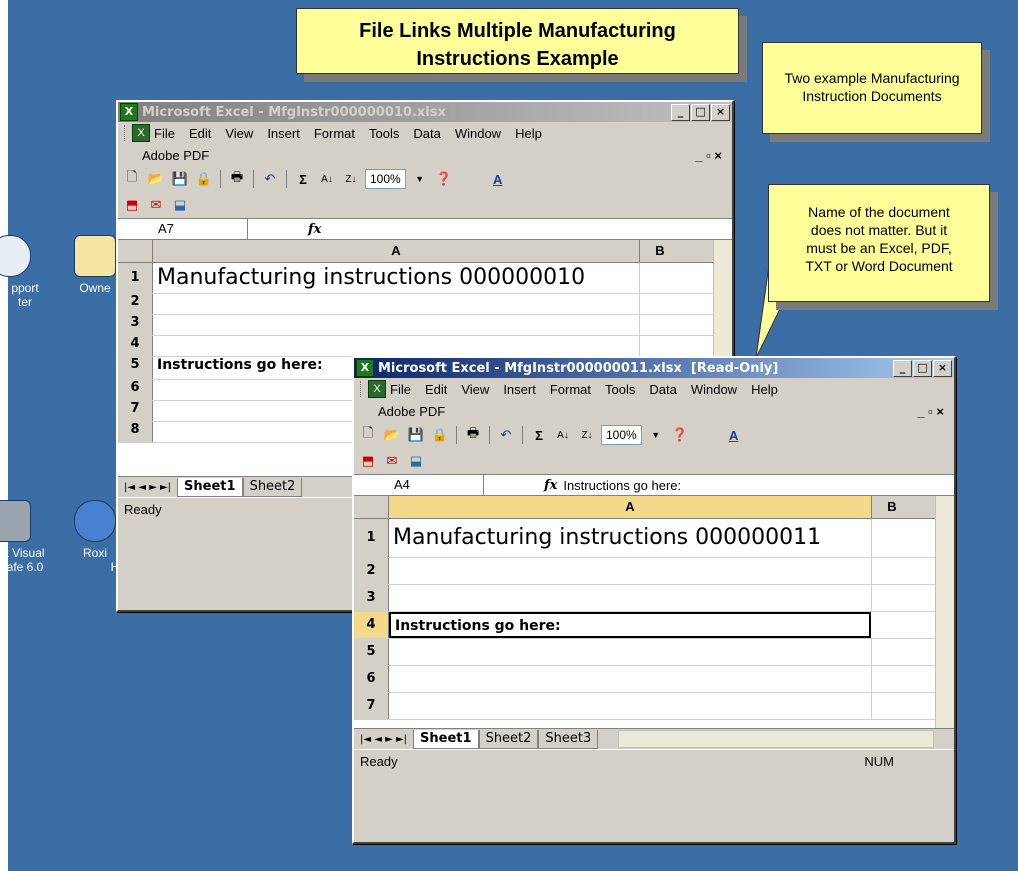 This screenshot has width=1018, height=871. Describe the element at coordinates (622, 485) in the screenshot. I see `formula-input: Instructions go here:` at that location.